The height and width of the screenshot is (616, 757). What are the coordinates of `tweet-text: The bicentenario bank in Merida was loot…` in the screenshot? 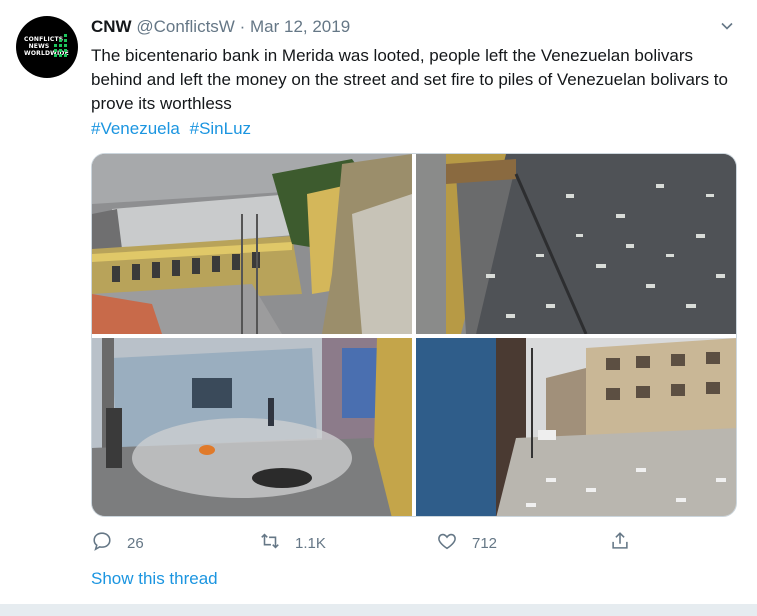 It's located at (409, 79).